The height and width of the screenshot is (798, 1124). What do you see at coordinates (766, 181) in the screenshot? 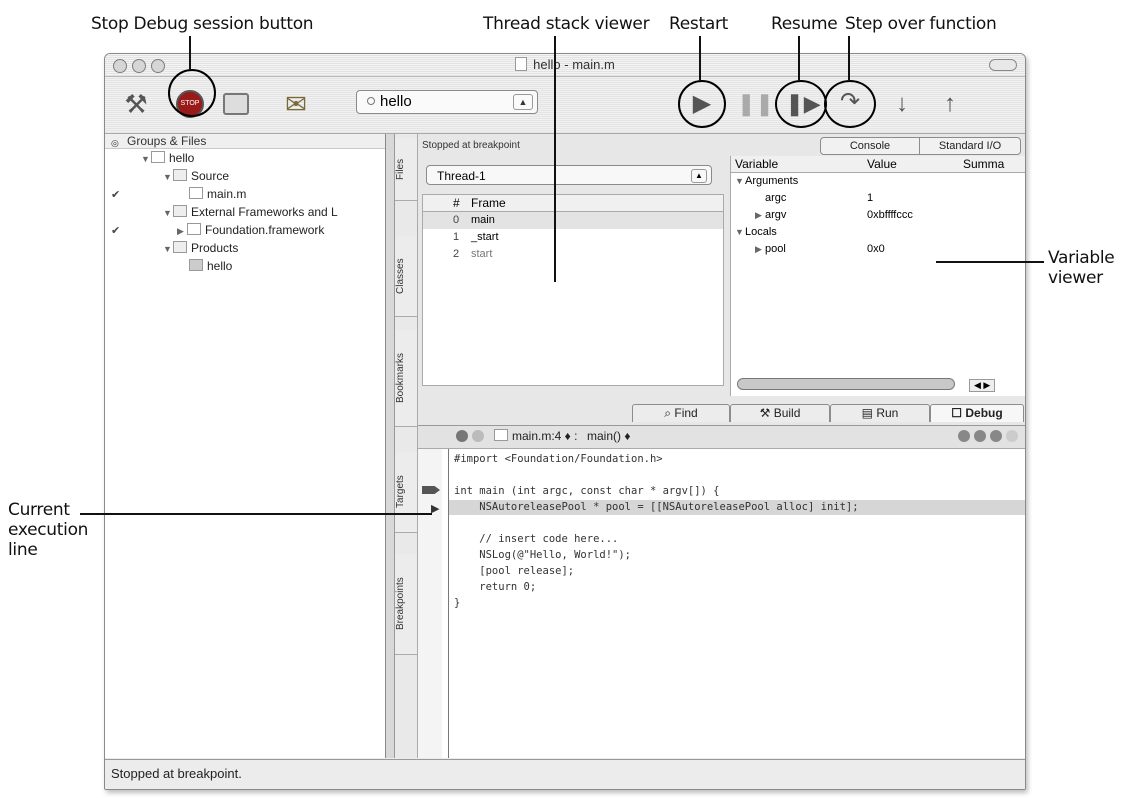
I see `var-row-arguments: ▼Arguments` at bounding box center [766, 181].